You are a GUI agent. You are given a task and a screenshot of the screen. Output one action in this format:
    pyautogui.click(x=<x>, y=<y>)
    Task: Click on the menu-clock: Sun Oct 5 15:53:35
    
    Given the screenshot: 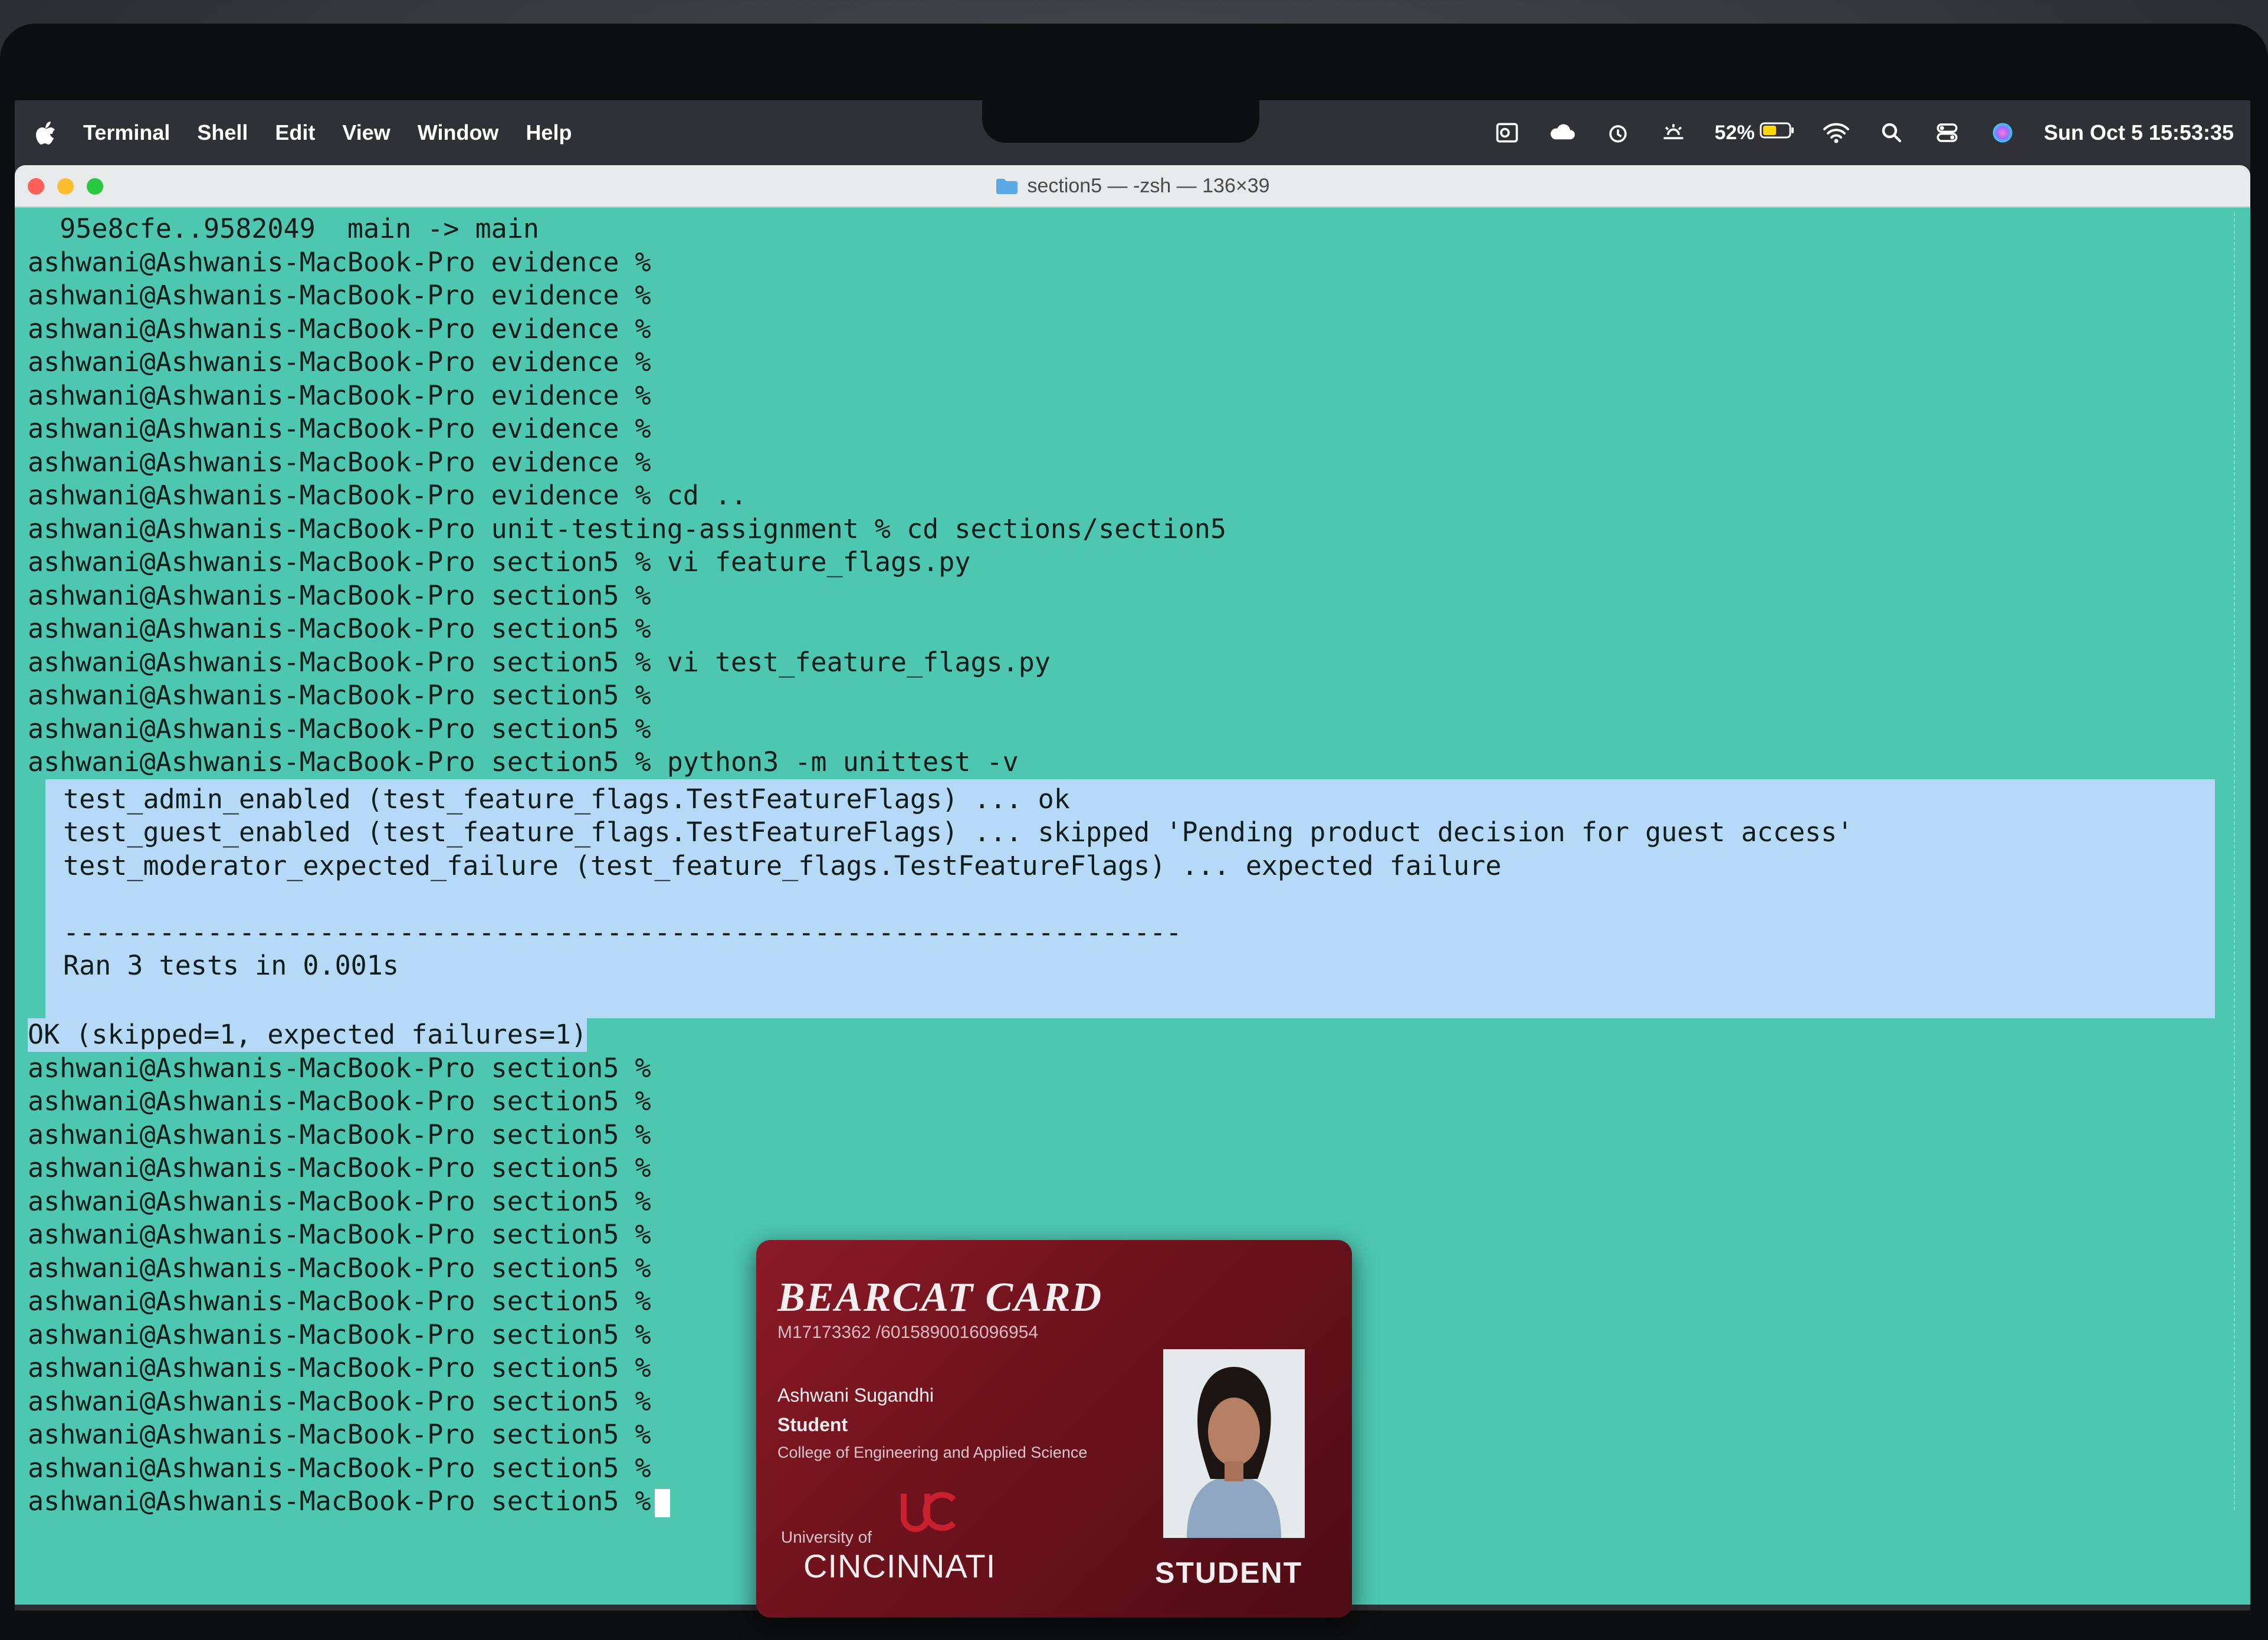 What is the action you would take?
    pyautogui.click(x=2139, y=132)
    